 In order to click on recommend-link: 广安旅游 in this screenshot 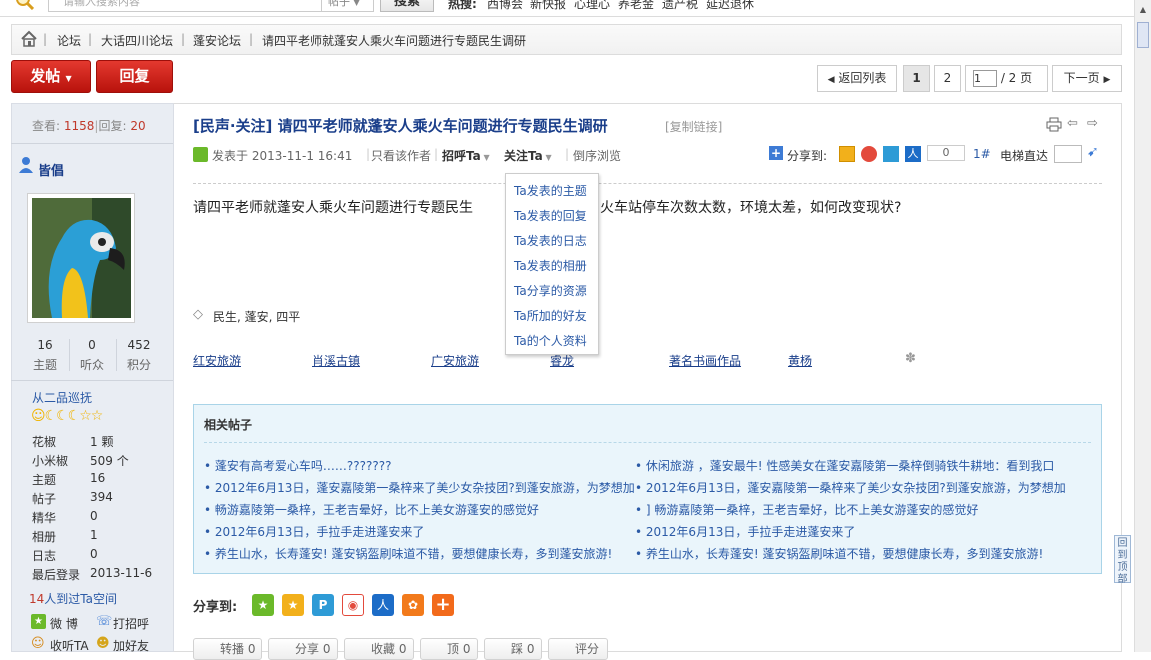, I will do `click(455, 360)`.